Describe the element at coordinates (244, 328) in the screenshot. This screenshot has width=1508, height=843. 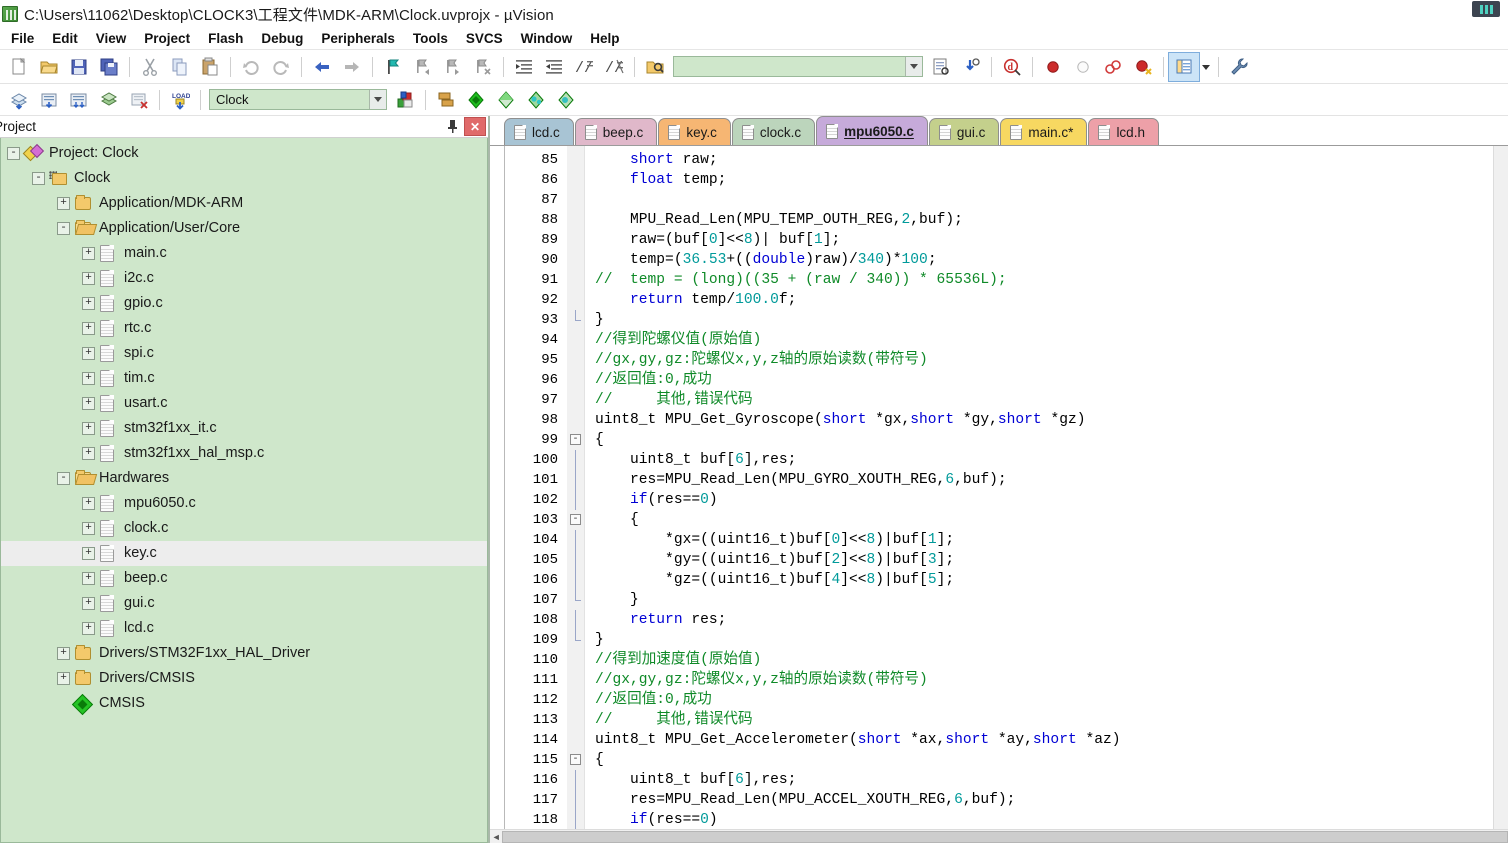
I see `tree-node-rtc.c: + rtc.c` at that location.